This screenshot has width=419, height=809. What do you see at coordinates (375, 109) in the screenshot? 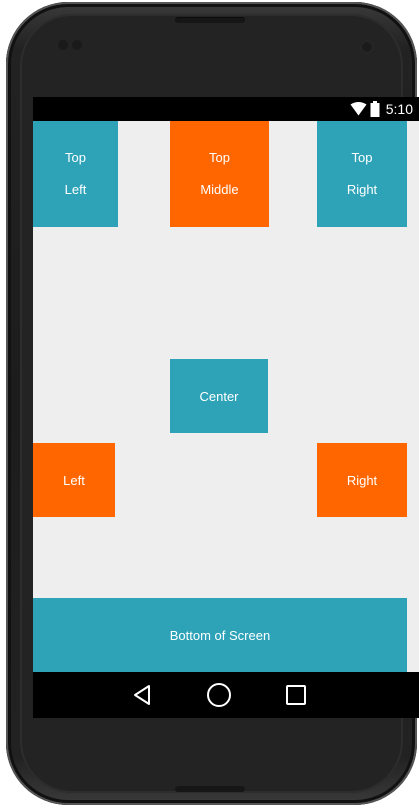
I see `battery-icon` at bounding box center [375, 109].